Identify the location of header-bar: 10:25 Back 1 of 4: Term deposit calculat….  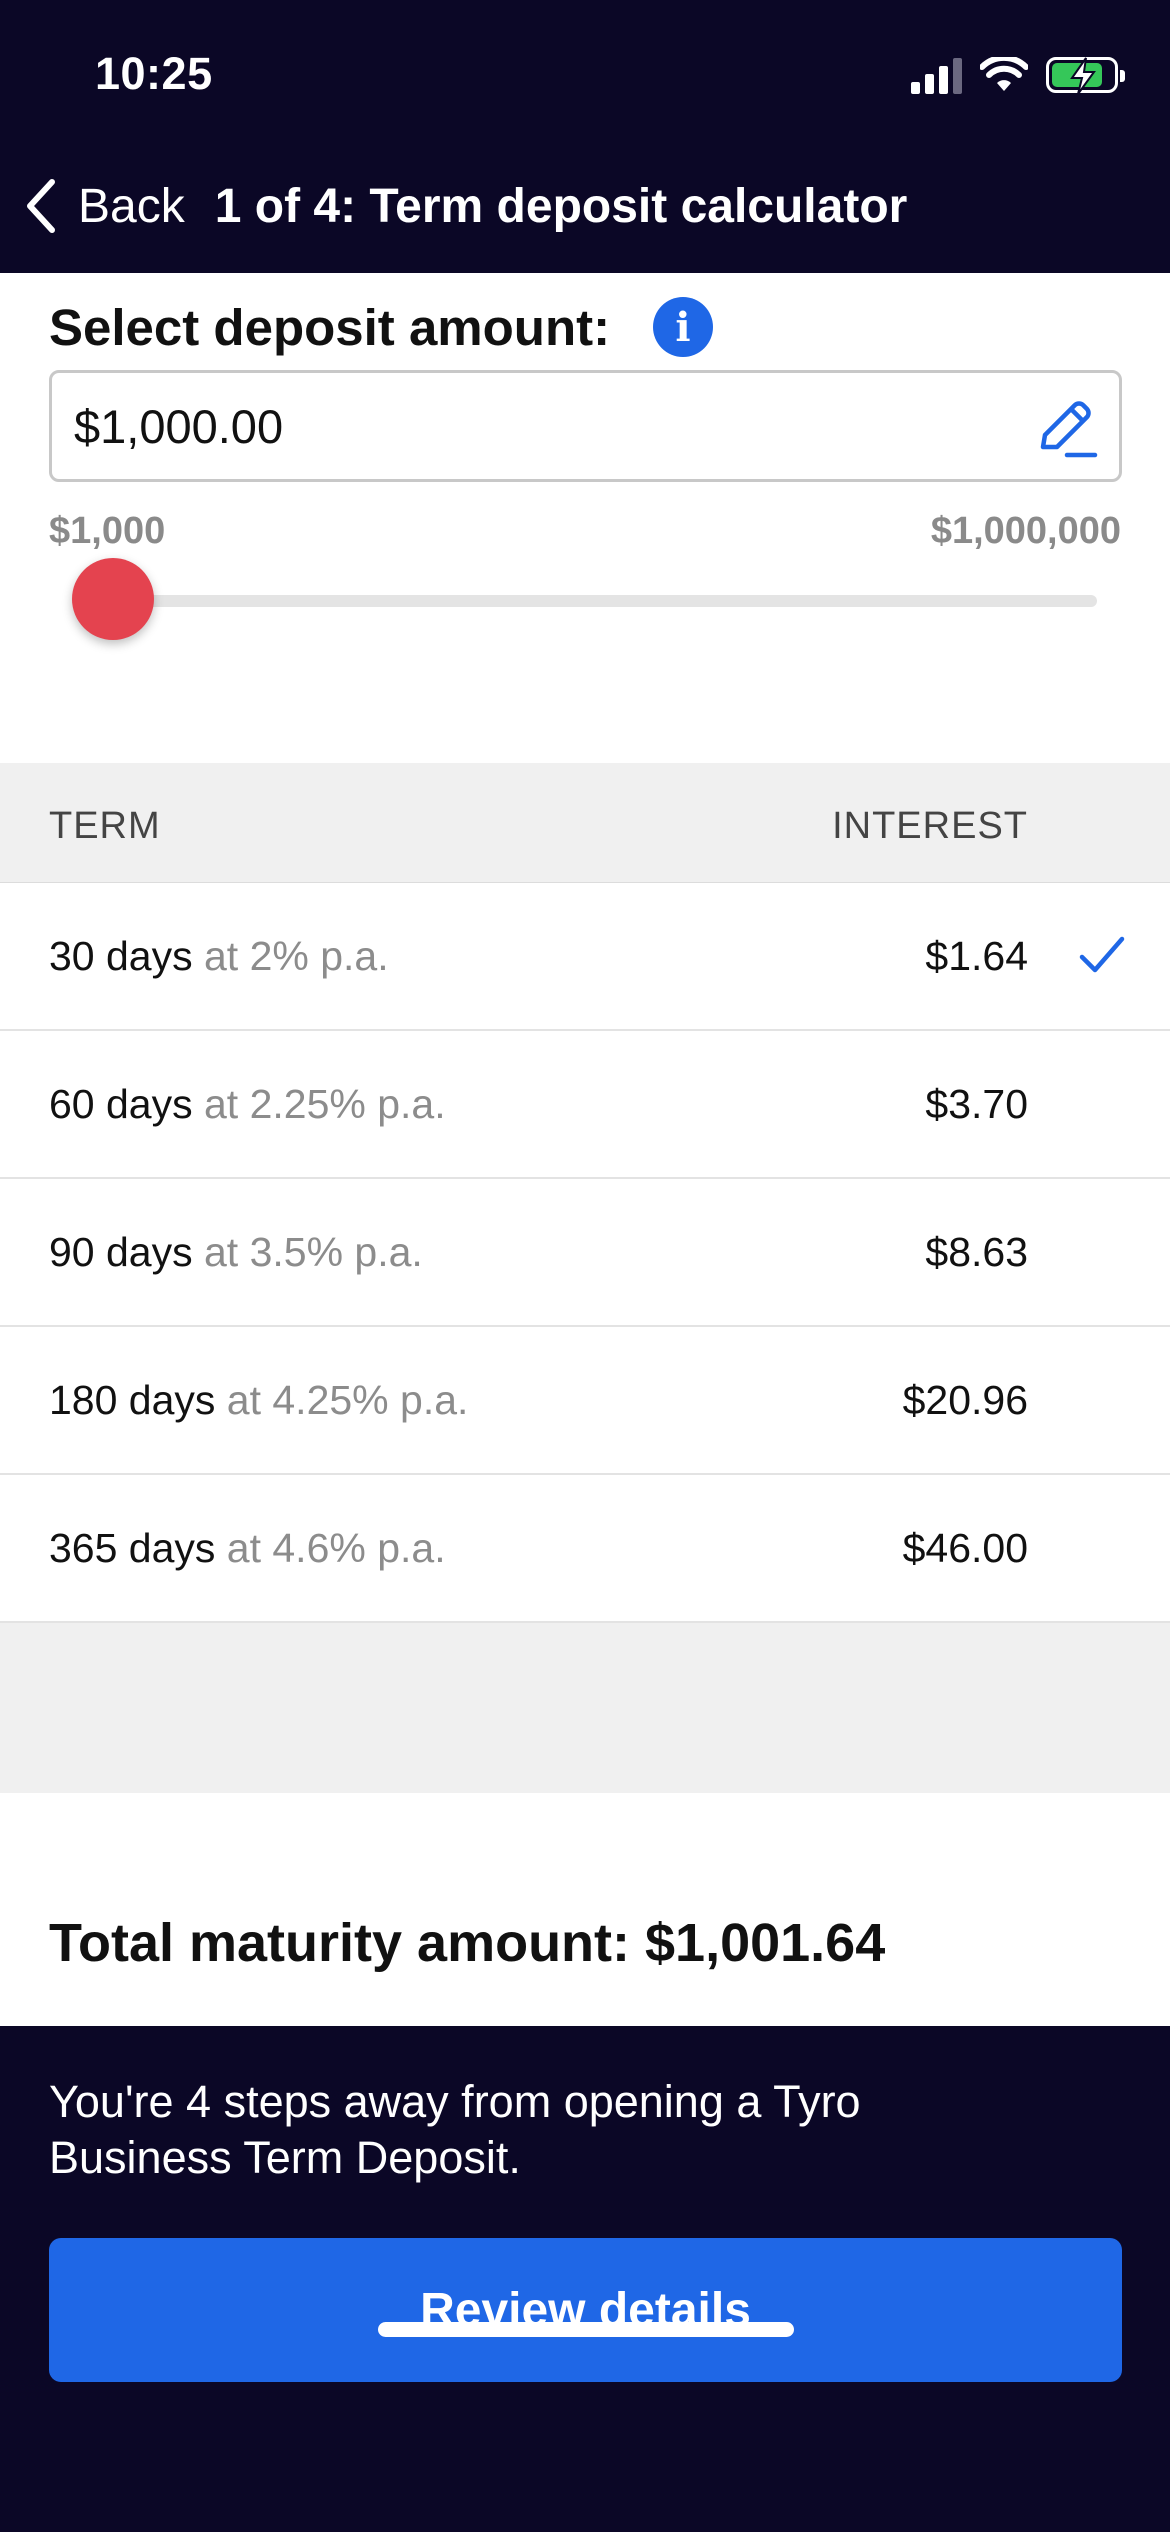
(585, 136).